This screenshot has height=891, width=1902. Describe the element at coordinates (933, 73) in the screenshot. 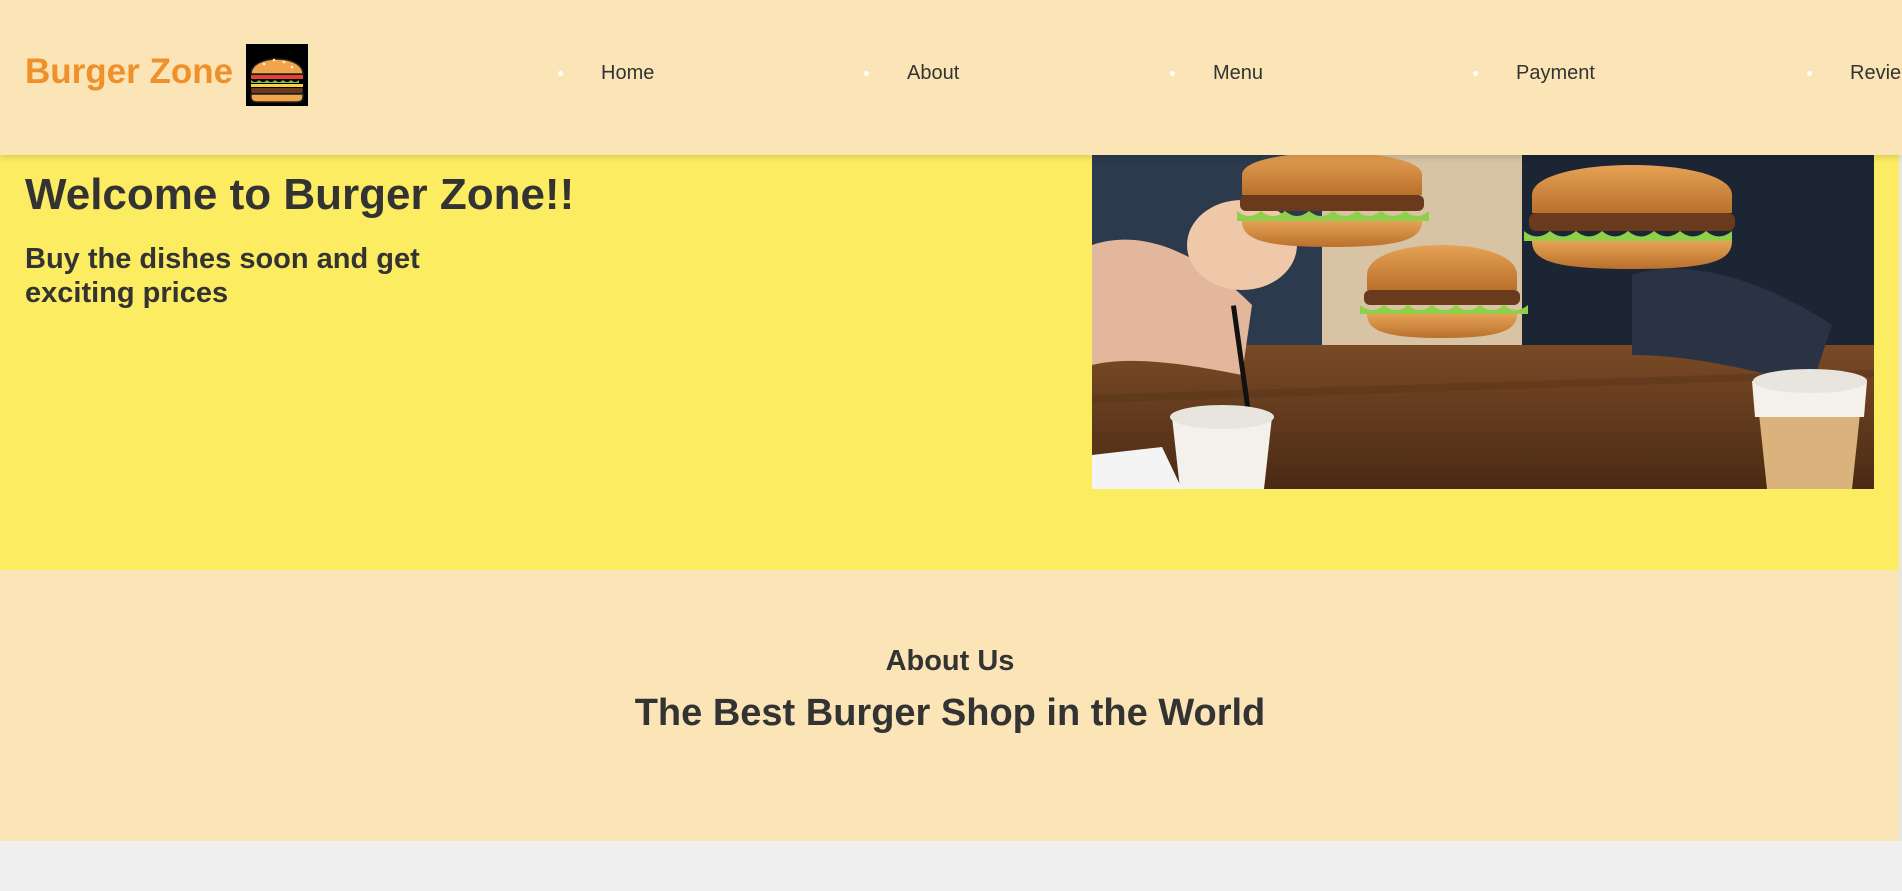

I see `nav-about-label: About` at that location.